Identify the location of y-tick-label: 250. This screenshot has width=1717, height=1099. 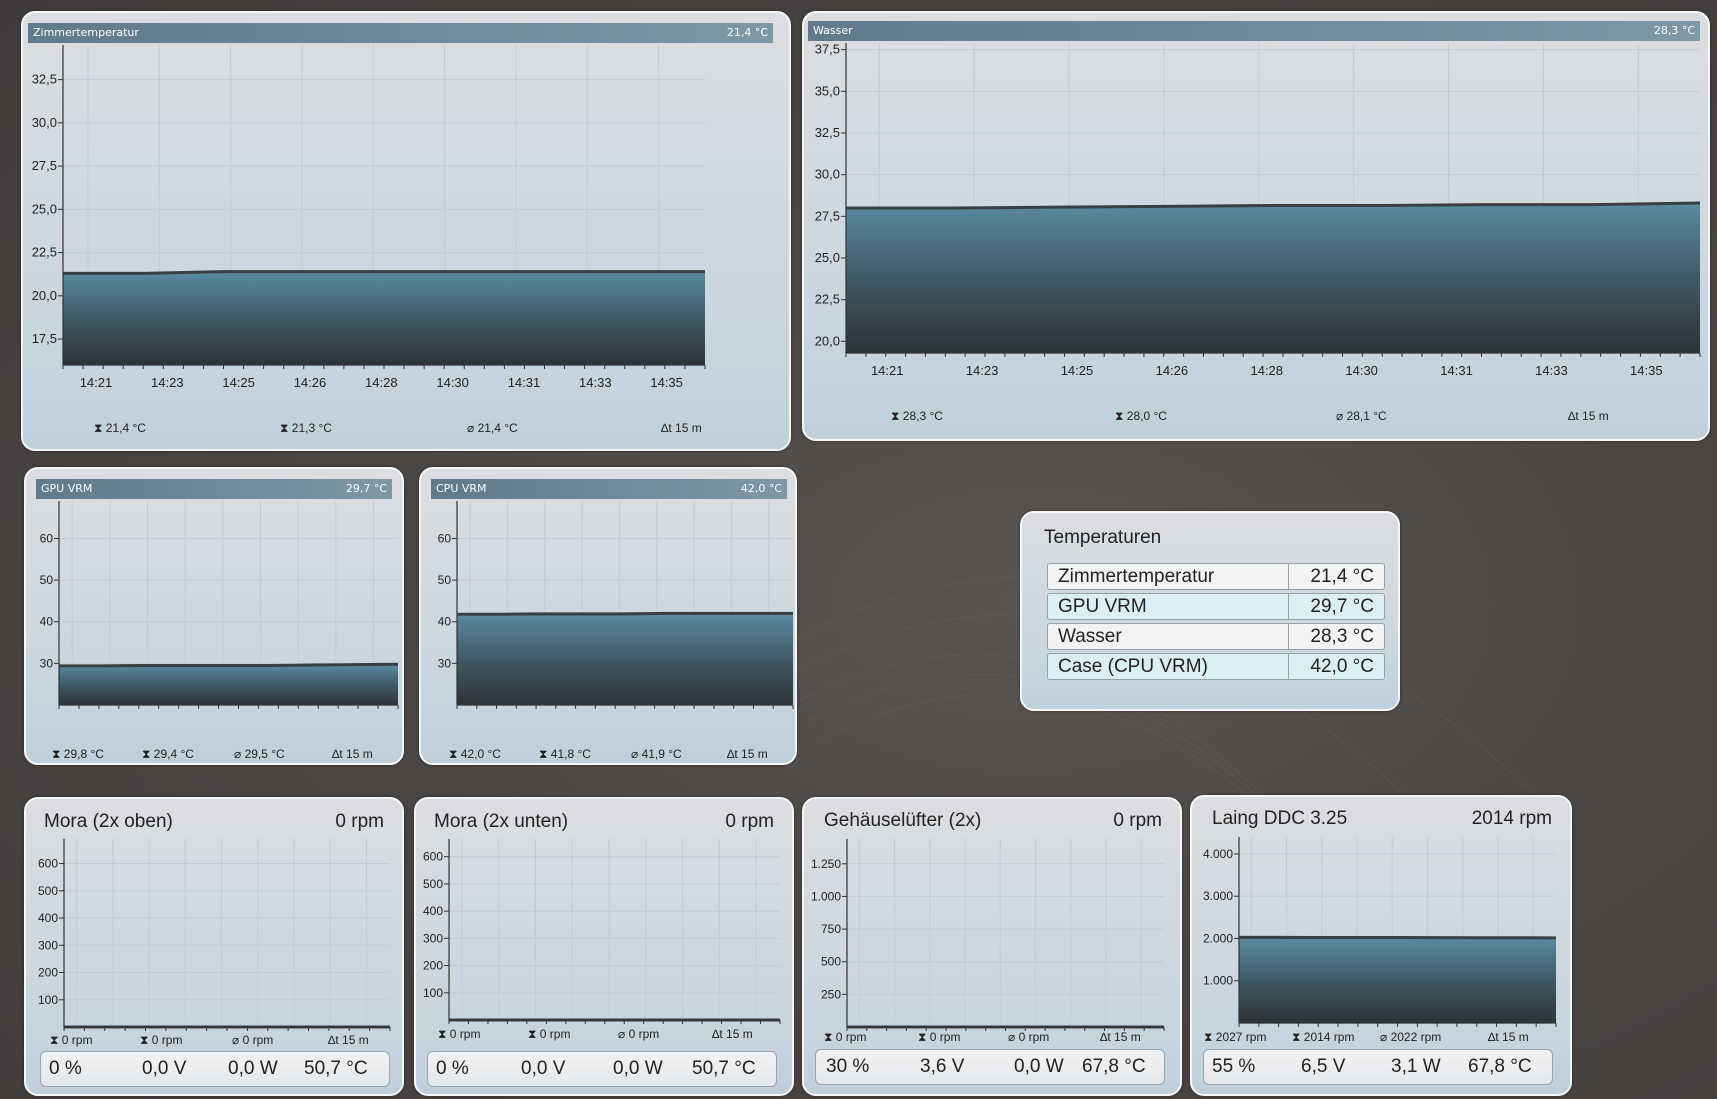
(831, 994).